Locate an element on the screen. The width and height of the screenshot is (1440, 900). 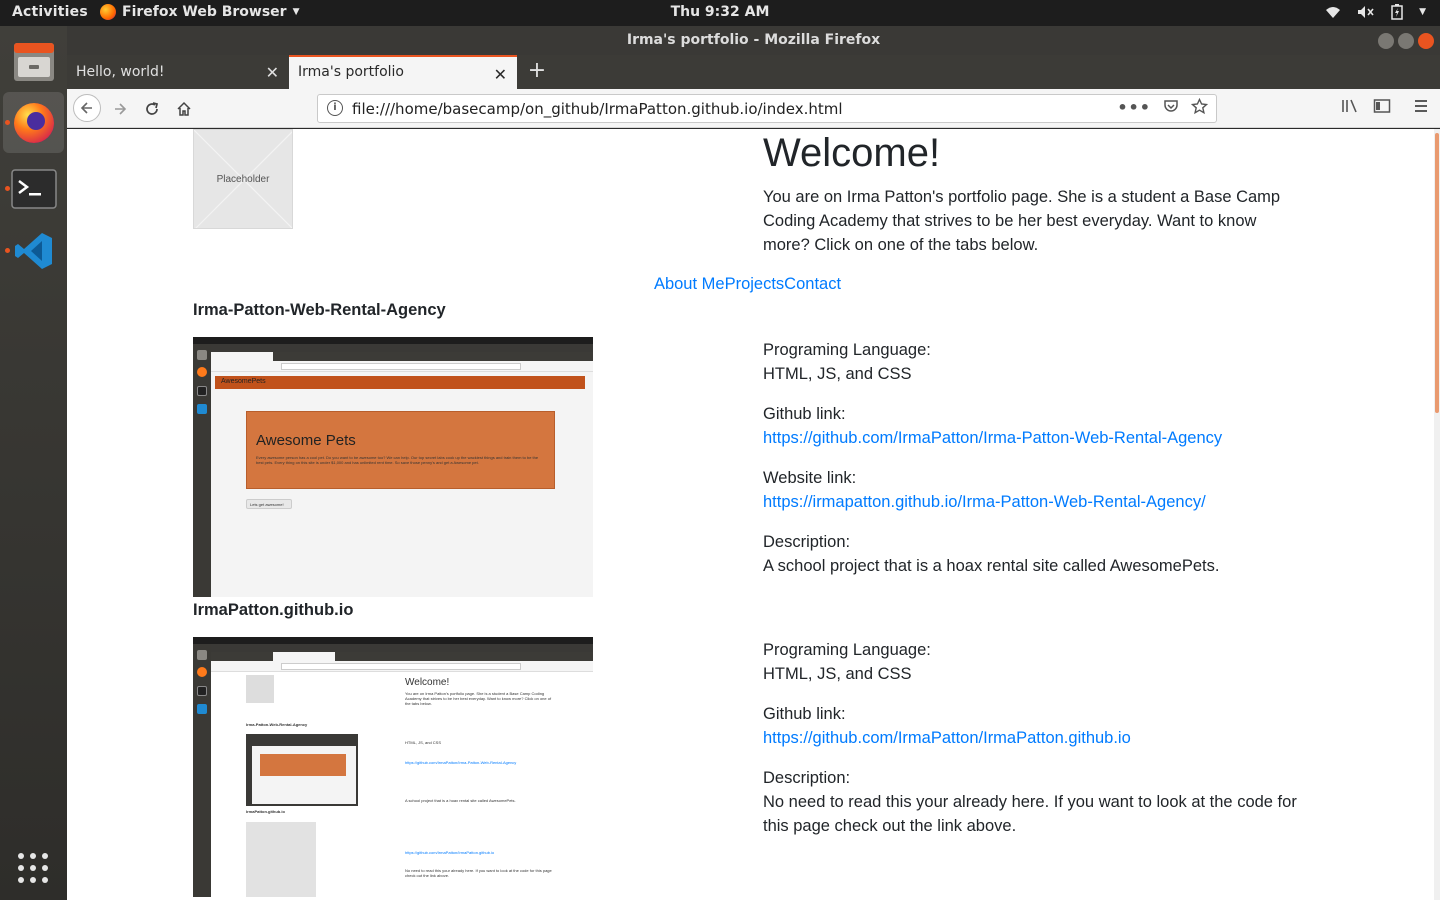
window-title: Irma's portfolio - Mozilla Firefox is located at coordinates (753, 40).